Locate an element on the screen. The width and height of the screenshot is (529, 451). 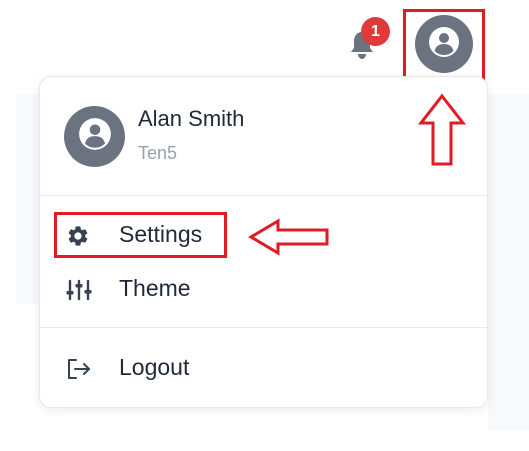
menu-item-logout: Logout is located at coordinates (263, 368).